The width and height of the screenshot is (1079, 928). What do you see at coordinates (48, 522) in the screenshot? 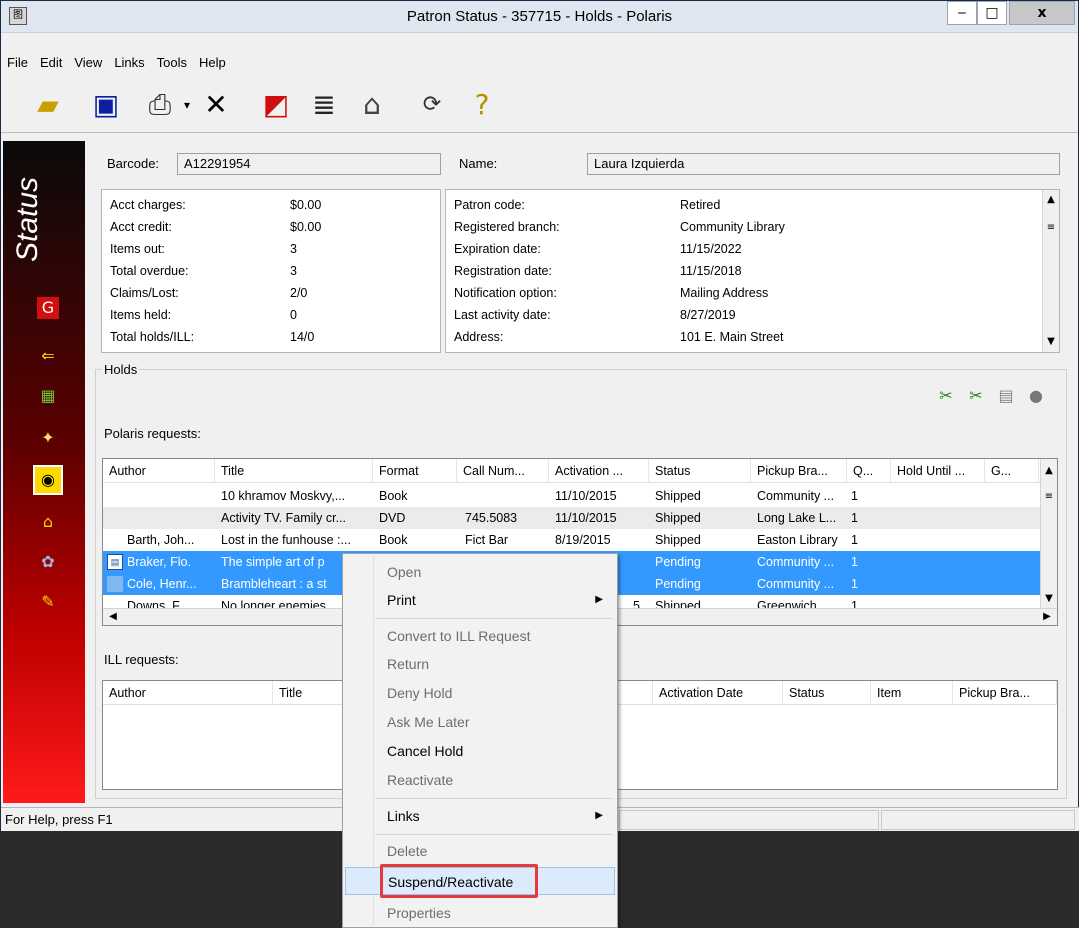
I see `home-icon: ⌂` at bounding box center [48, 522].